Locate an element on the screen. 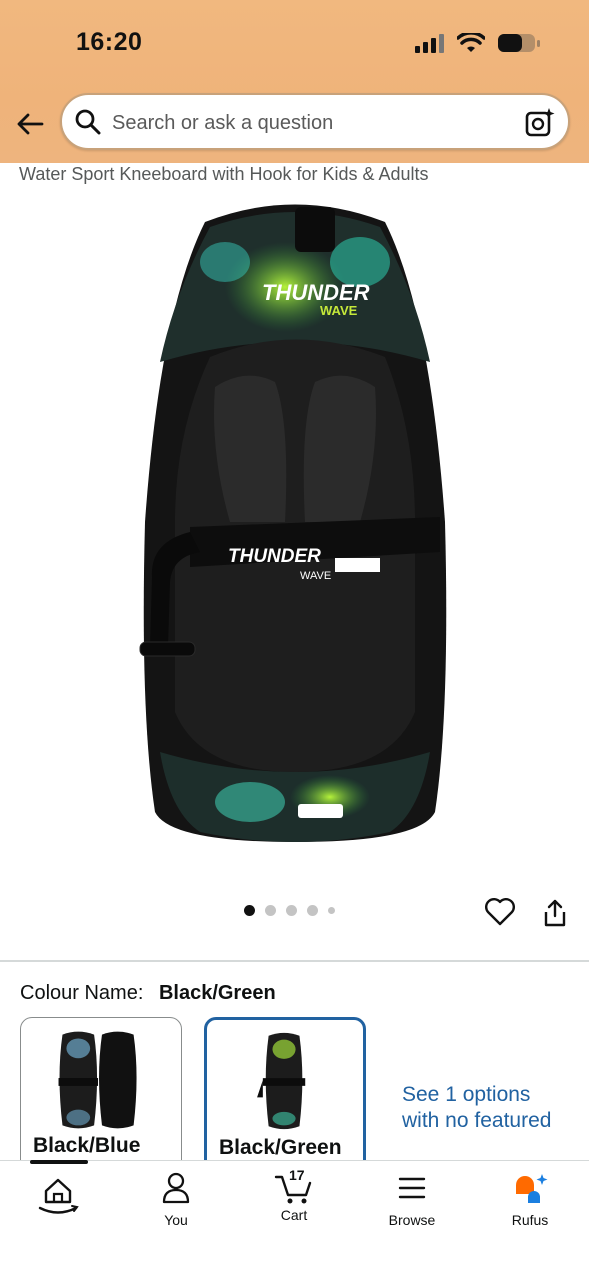  nav-rufus-label: Rufus is located at coordinates (530, 1220).